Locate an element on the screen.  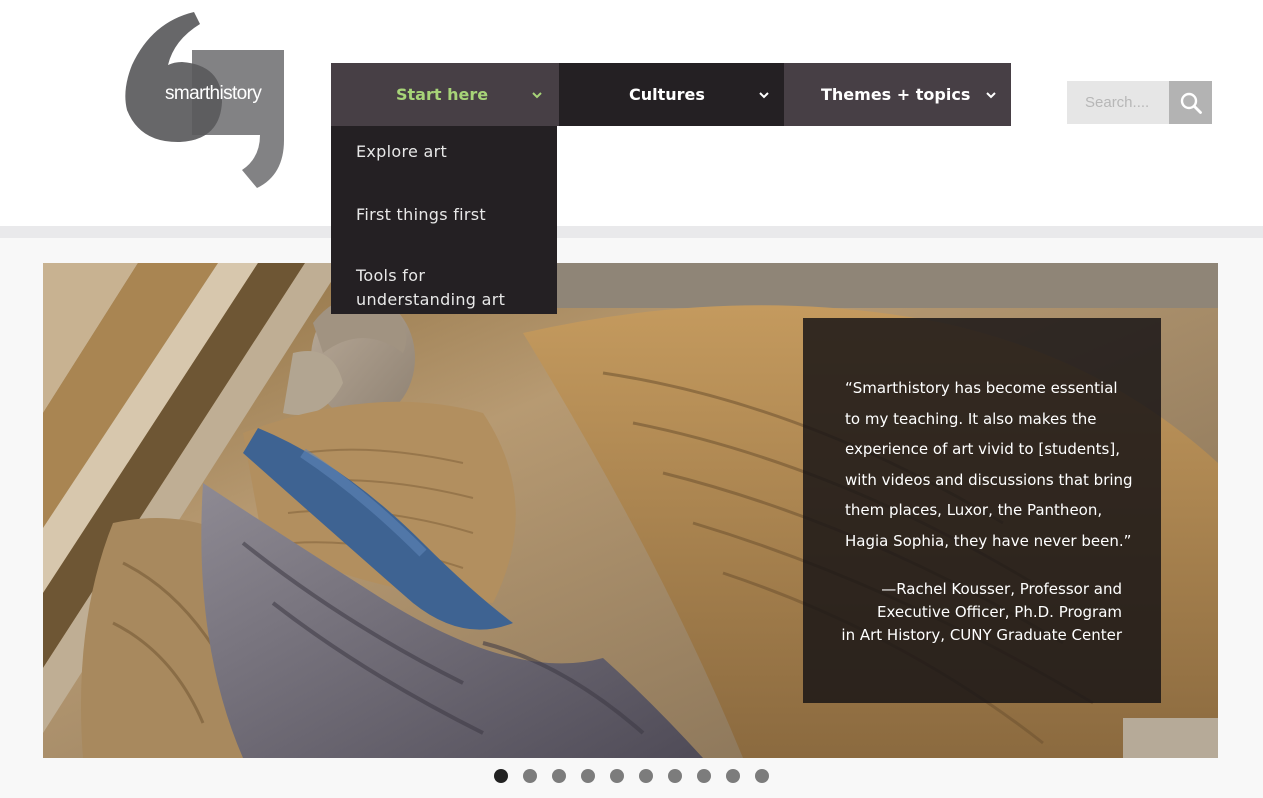
search-input is located at coordinates (1118, 102).